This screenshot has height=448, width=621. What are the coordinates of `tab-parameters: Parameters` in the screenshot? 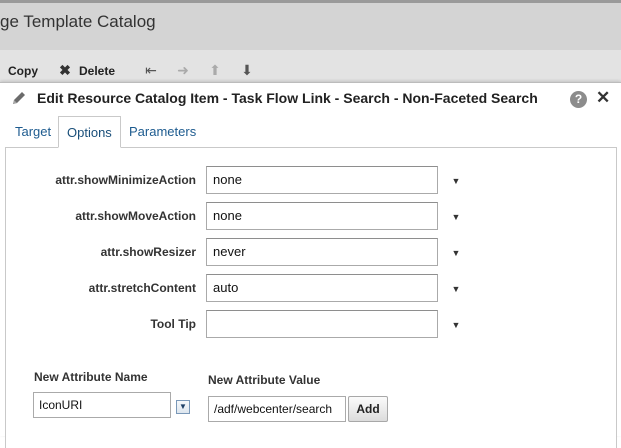 It's located at (162, 131).